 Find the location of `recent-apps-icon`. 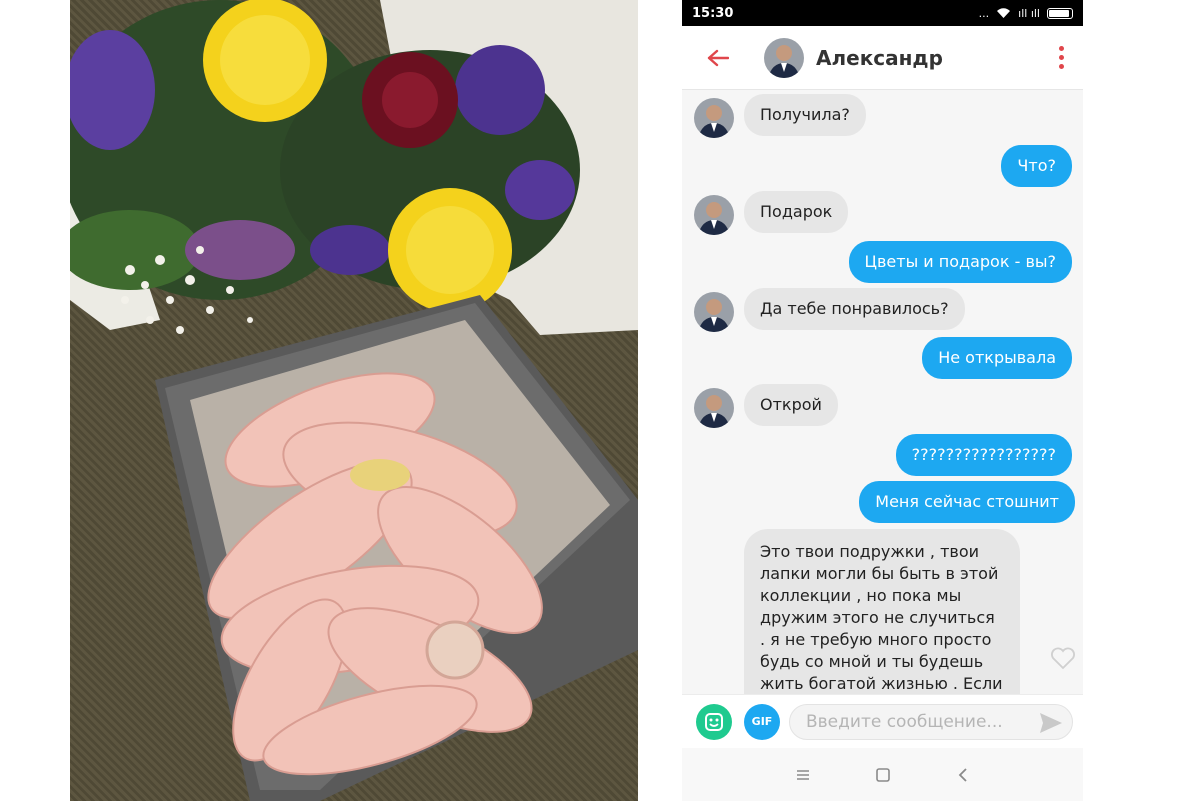

recent-apps-icon is located at coordinates (803, 775).